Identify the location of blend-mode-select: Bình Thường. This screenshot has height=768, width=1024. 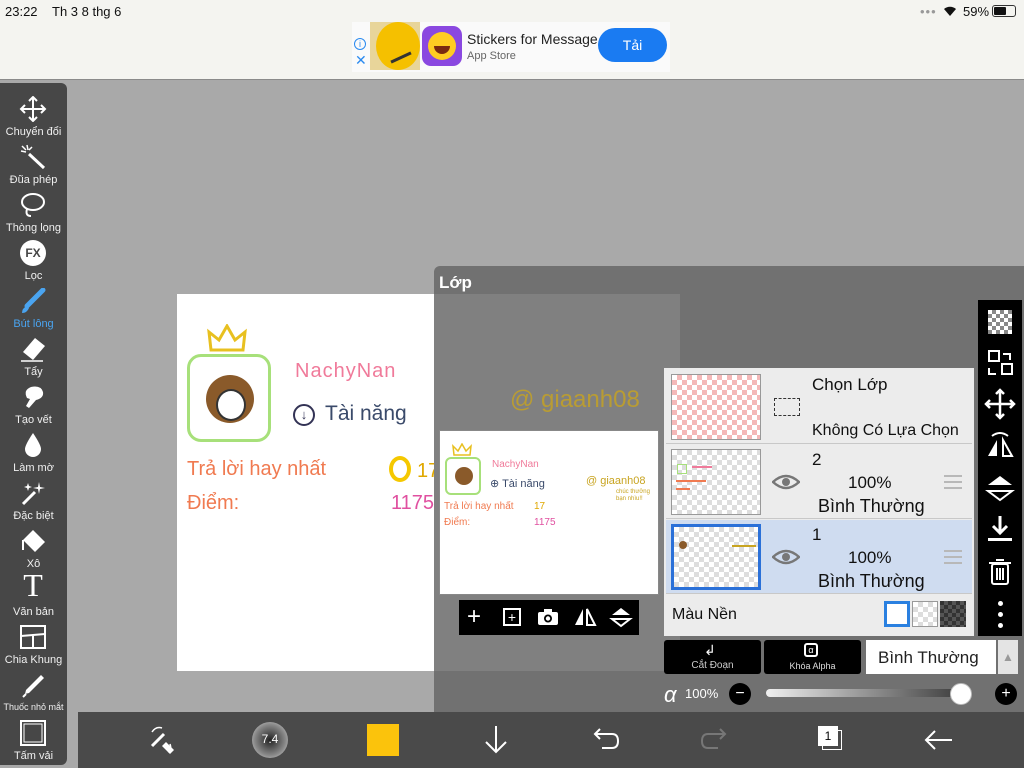
(931, 657).